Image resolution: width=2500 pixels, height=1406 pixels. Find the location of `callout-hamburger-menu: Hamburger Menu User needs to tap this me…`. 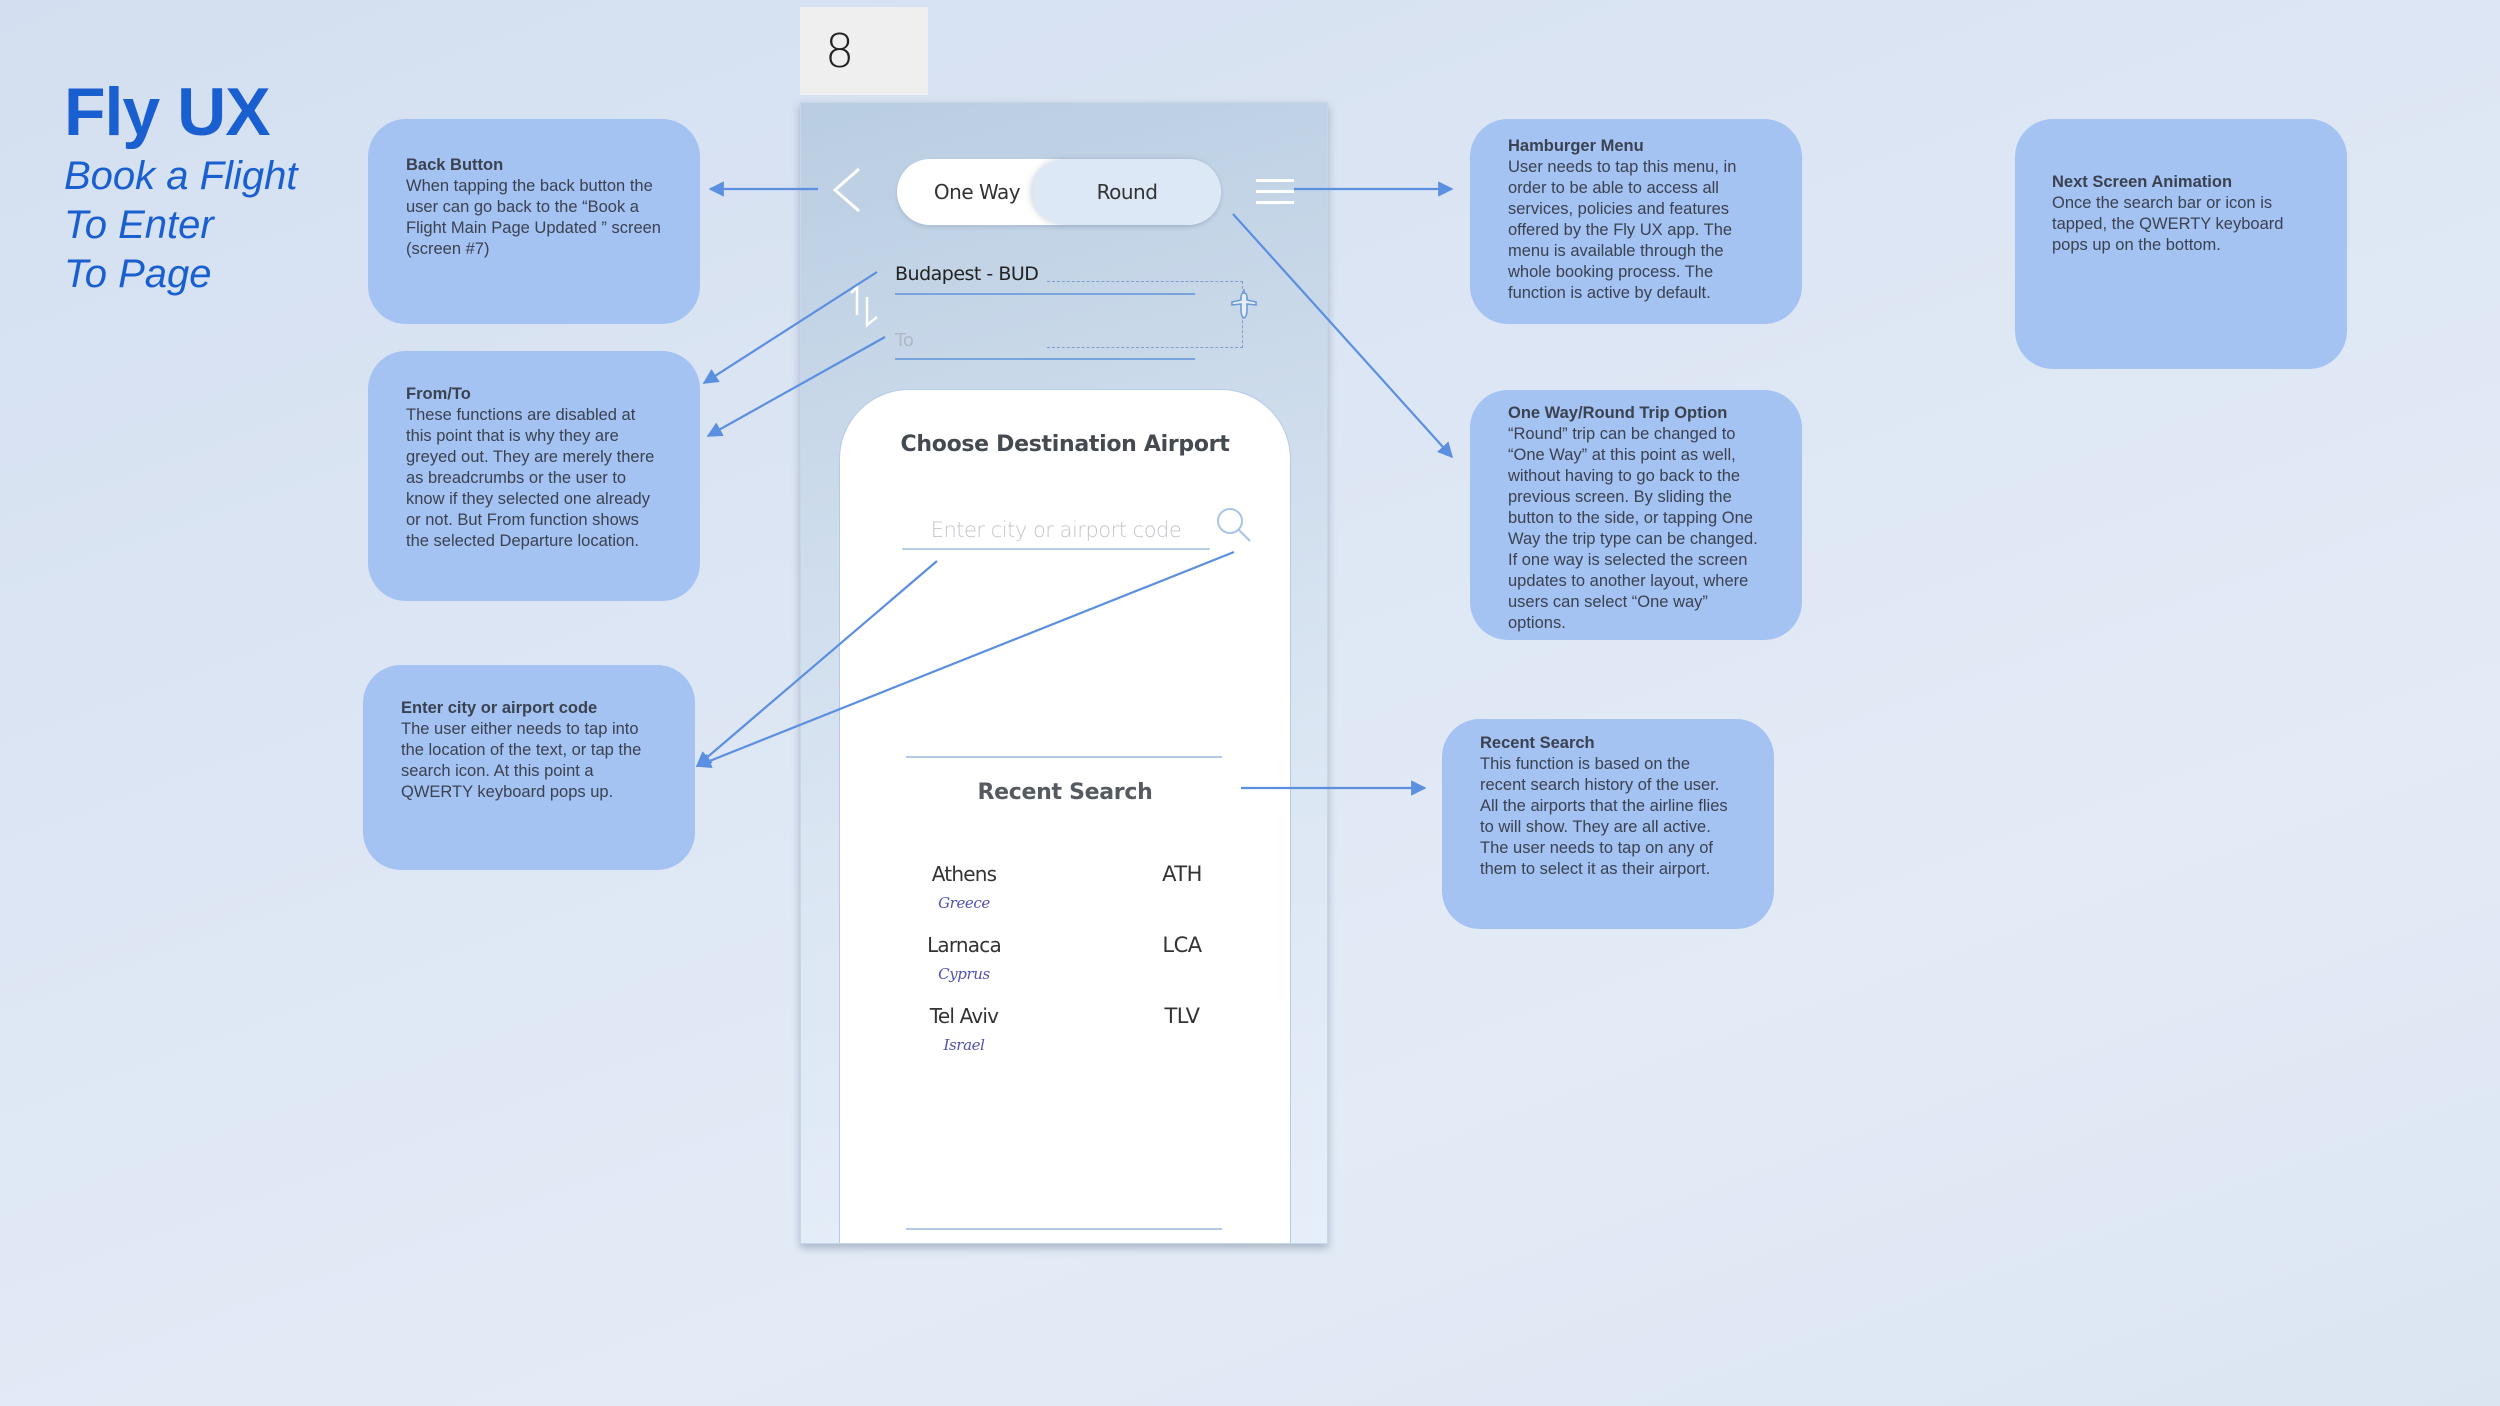

callout-hamburger-menu: Hamburger Menu User needs to tap this me… is located at coordinates (1636, 221).